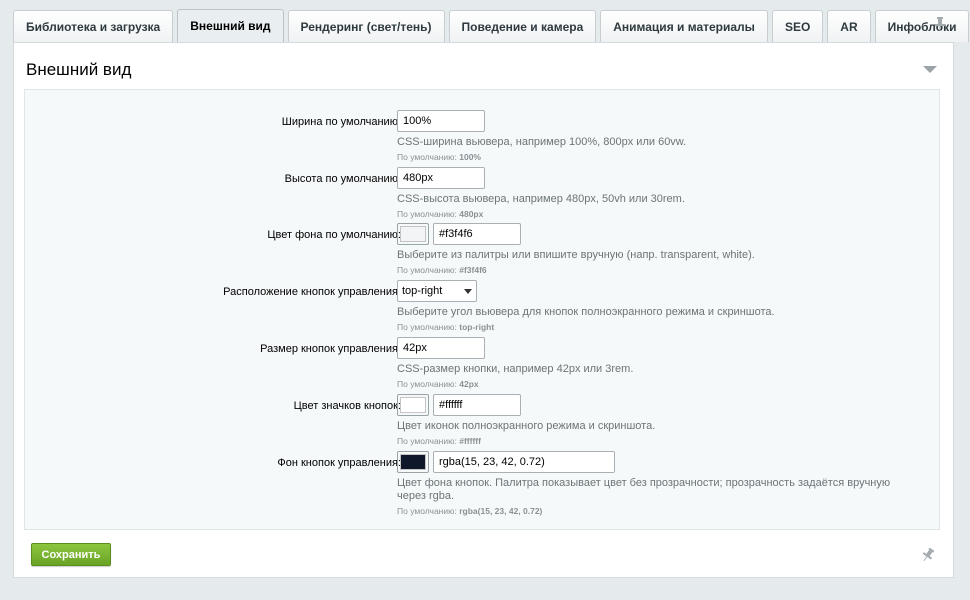  Describe the element at coordinates (446, 327) in the screenshot. I see `field-default: По умолчанию: top-right` at that location.